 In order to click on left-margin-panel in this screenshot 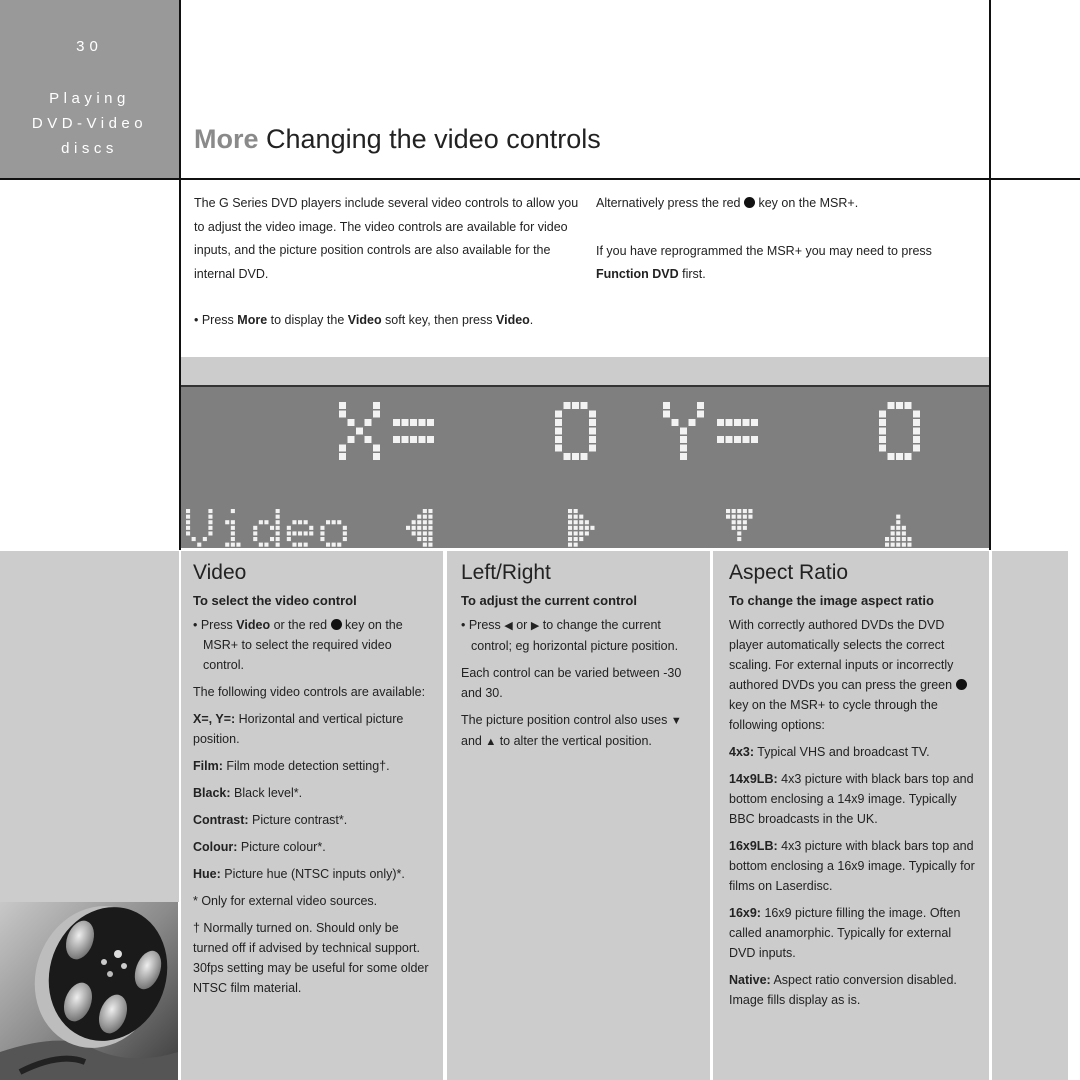, I will do `click(89, 726)`.